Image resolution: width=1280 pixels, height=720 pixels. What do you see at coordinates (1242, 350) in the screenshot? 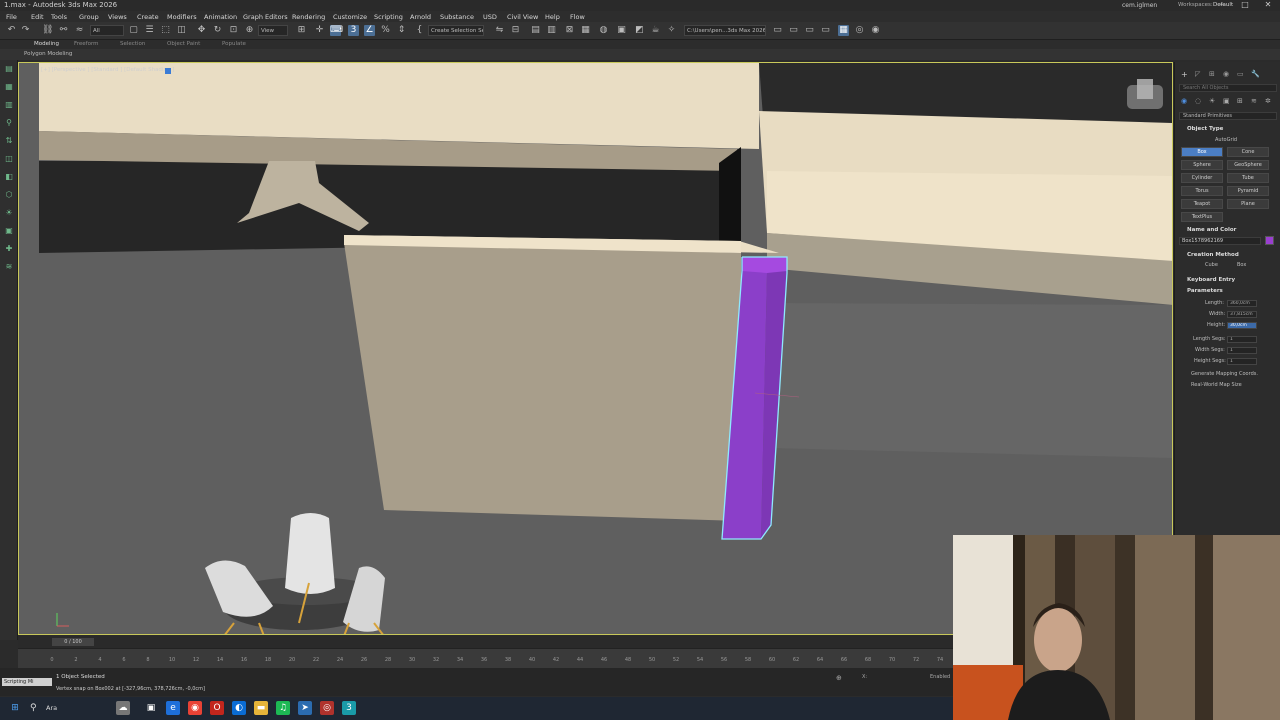
I see `width-segs-field: 1` at bounding box center [1242, 350].